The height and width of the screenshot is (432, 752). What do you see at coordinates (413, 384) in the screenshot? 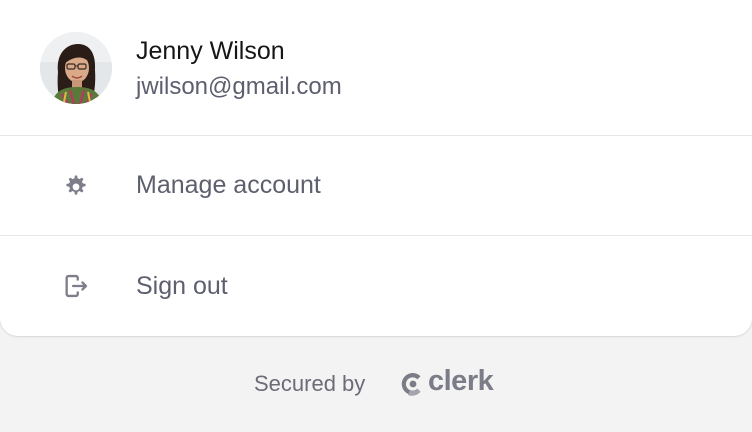
I see `clerk-logo-icon` at bounding box center [413, 384].